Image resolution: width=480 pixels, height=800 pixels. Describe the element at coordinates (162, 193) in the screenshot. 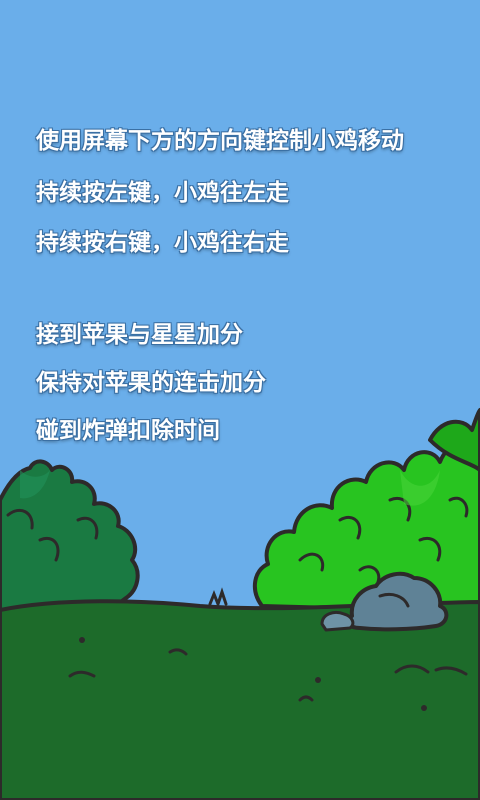

I see `instruction-line: 持续按左键，小鸡往左走` at that location.